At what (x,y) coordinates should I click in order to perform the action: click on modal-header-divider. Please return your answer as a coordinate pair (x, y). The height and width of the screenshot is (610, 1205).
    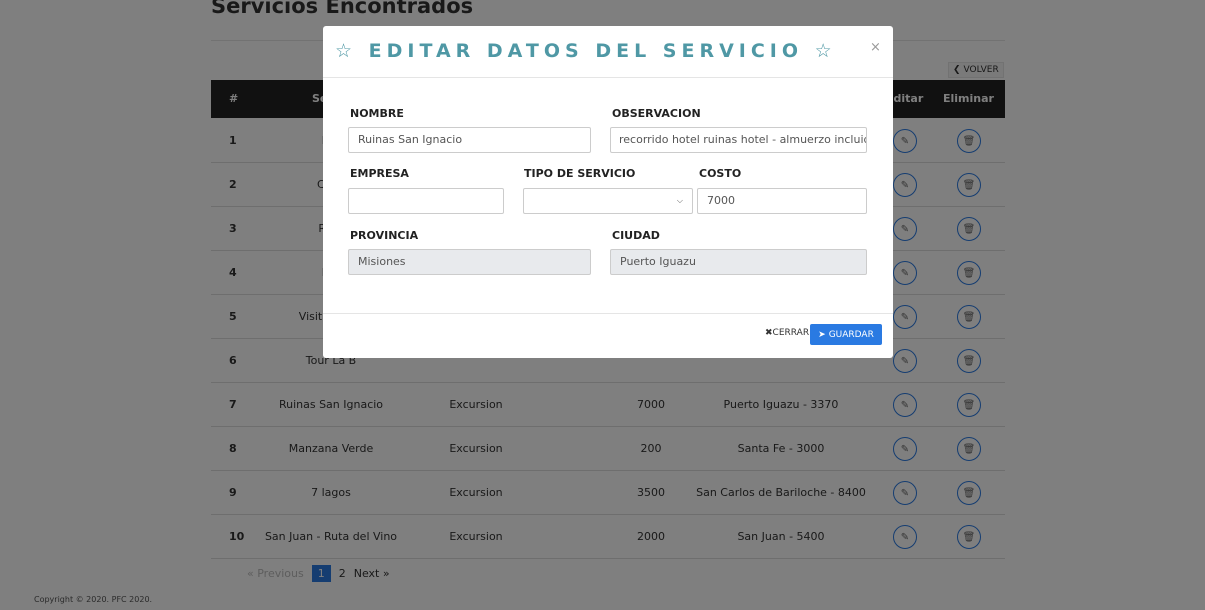
    Looking at the image, I should click on (608, 77).